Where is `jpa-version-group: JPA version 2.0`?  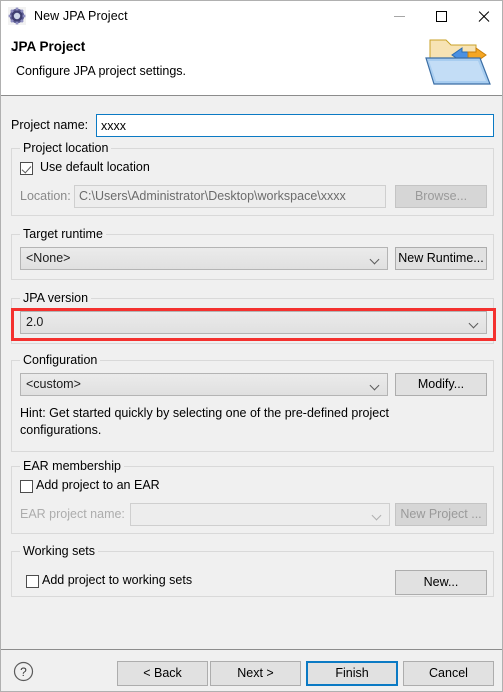
jpa-version-group: JPA version 2.0 is located at coordinates (252, 317).